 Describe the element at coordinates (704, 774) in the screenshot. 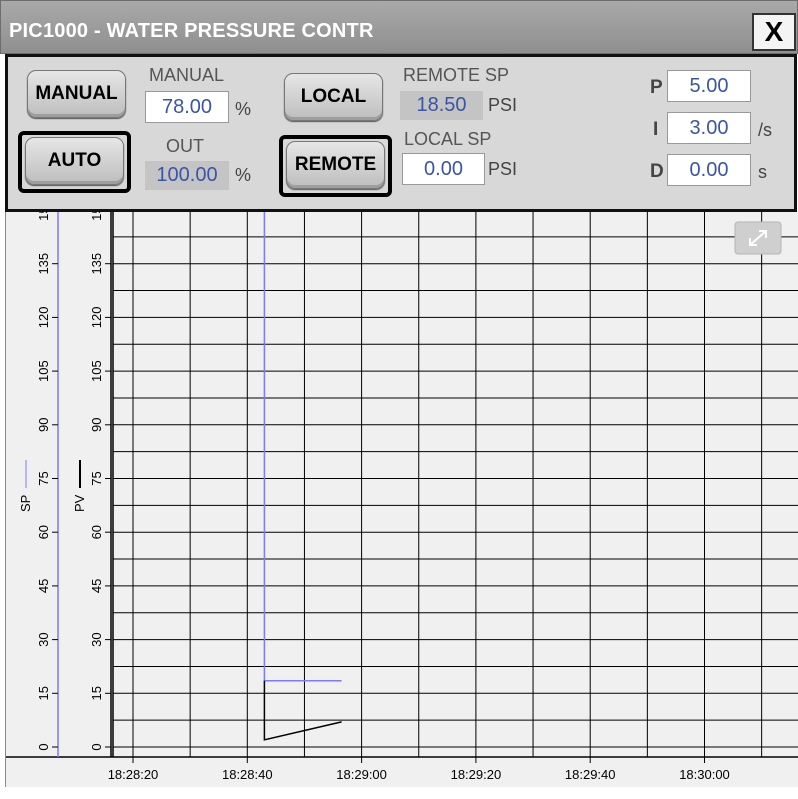

I see `x-tick-label: 18:30:00` at that location.